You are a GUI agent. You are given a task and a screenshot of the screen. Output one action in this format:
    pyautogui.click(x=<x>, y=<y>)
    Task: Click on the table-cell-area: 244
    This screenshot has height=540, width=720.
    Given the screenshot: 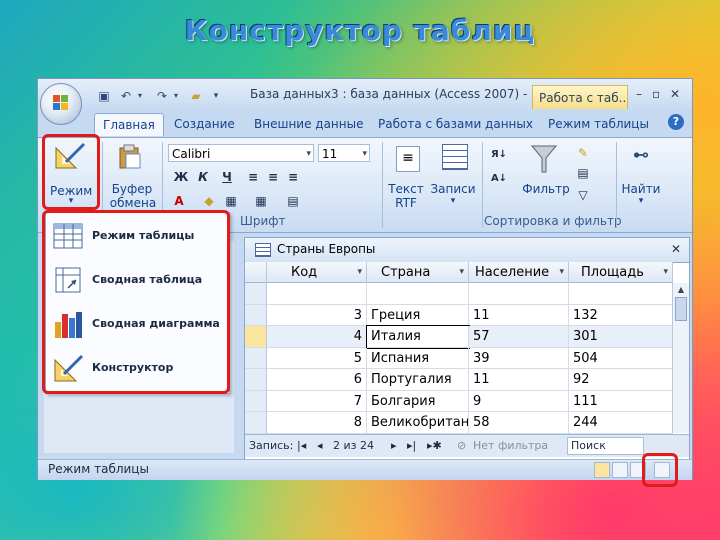 What is the action you would take?
    pyautogui.click(x=621, y=423)
    